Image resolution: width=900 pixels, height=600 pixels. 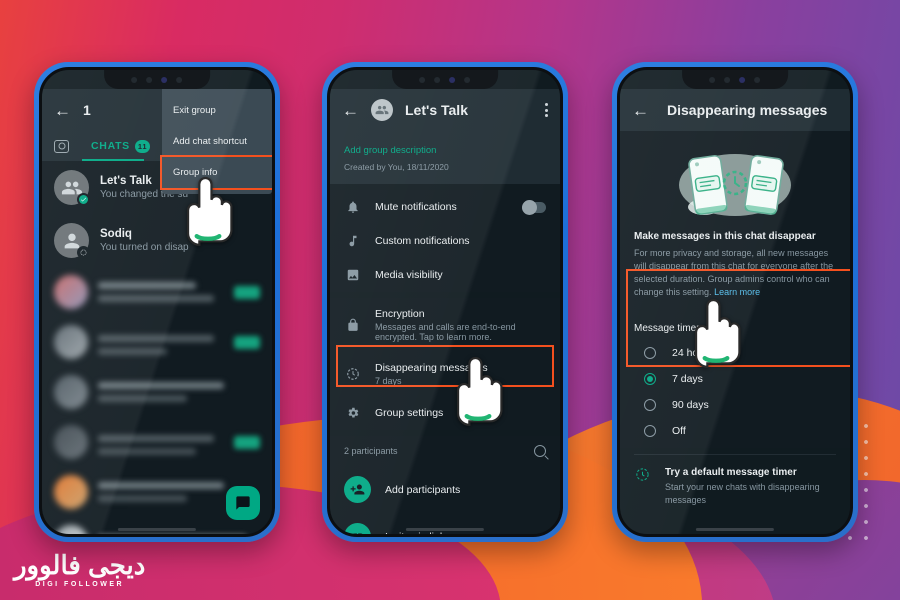 What do you see at coordinates (217, 141) in the screenshot?
I see `menu-item-add-chat-shortcut: Add chat shortcut` at bounding box center [217, 141].